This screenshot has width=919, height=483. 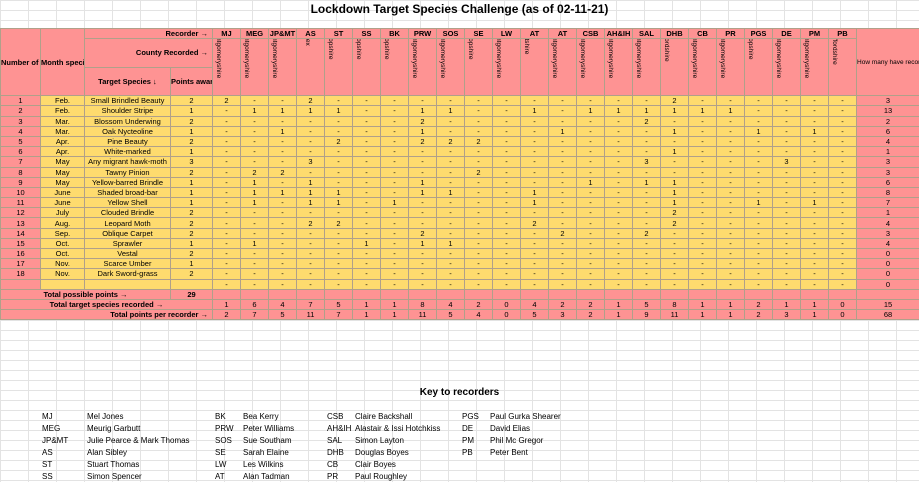 I want to click on species-name: Clouded Brindle, so click(x=128, y=213).